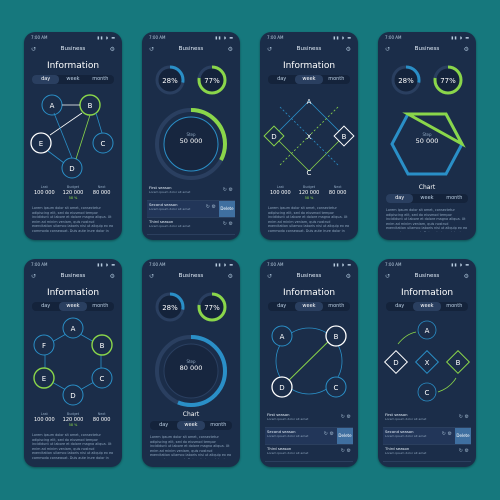  I want to click on header: ↺ Business ⚙, so click(427, 51).